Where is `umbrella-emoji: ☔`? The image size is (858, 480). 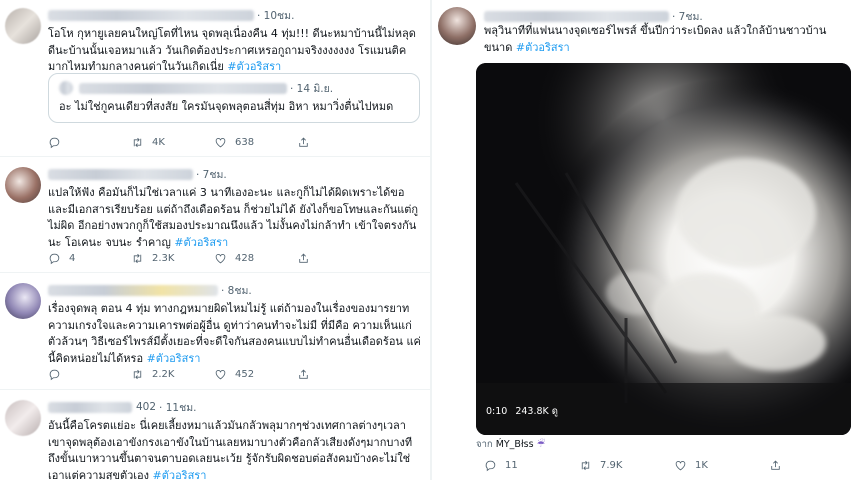
umbrella-emoji: ☔ is located at coordinates (541, 444).